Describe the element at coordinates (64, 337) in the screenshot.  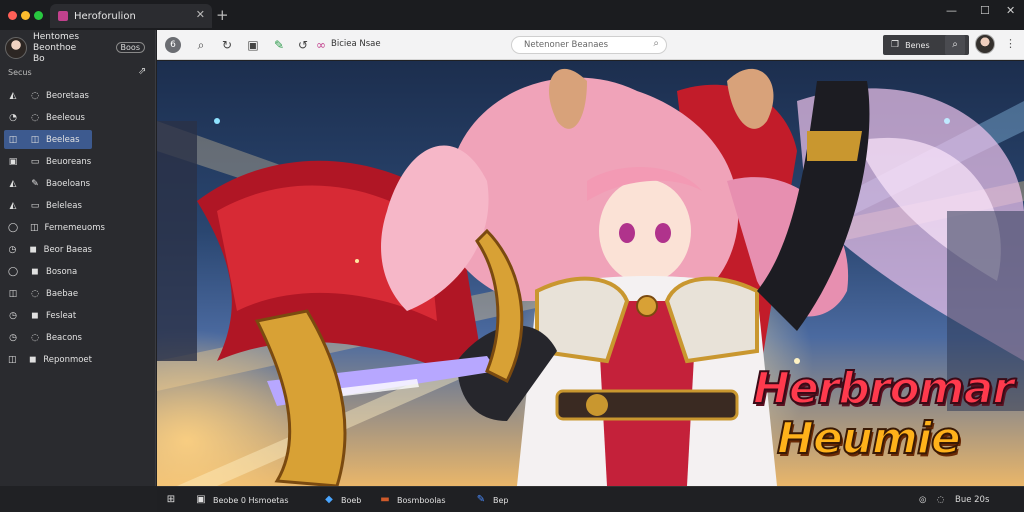
I see `sidebar-item-label: Beacons` at that location.